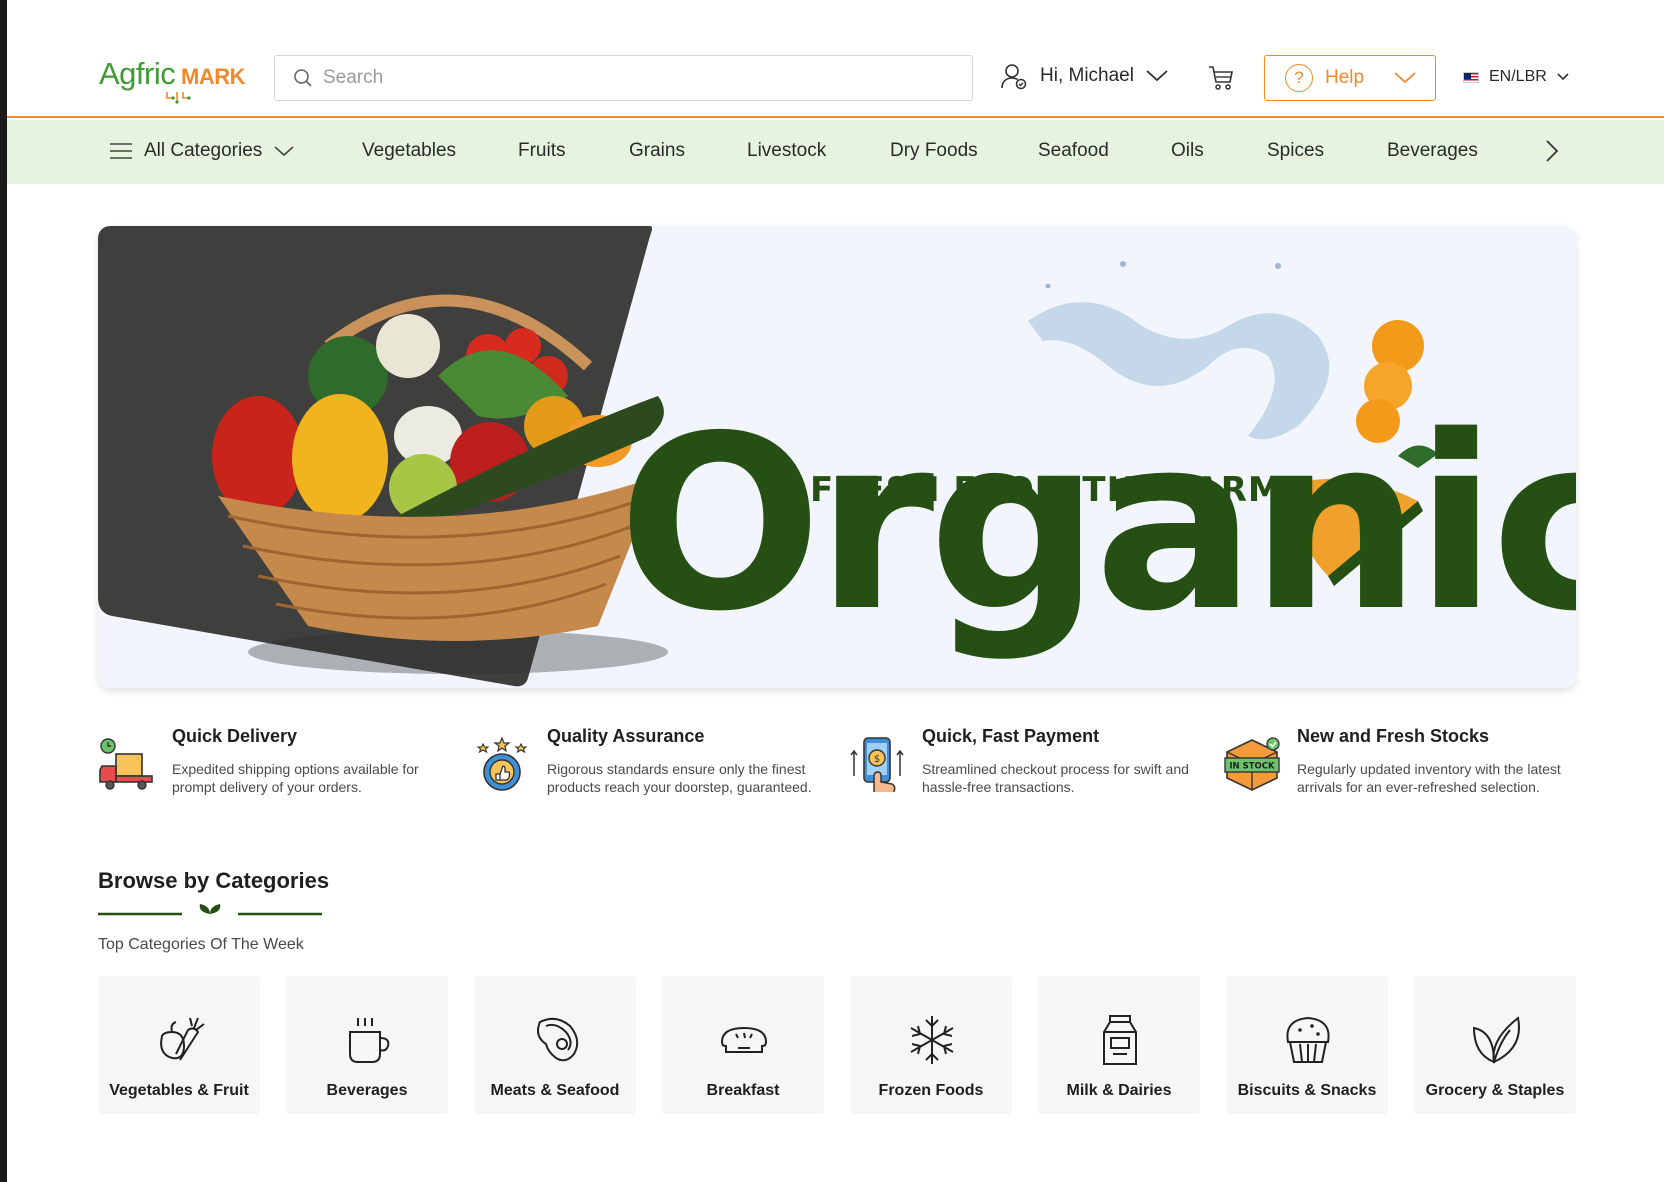 The width and height of the screenshot is (1664, 1182). What do you see at coordinates (932, 1040) in the screenshot?
I see `snowflake-icon` at bounding box center [932, 1040].